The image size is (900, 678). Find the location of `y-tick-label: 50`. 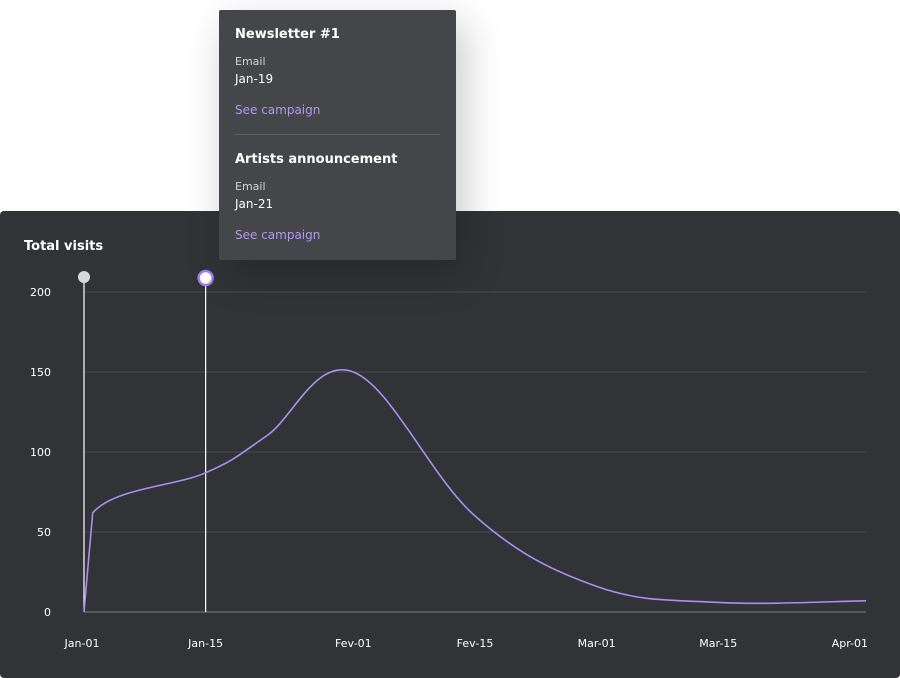

y-tick-label: 50 is located at coordinates (44, 532).